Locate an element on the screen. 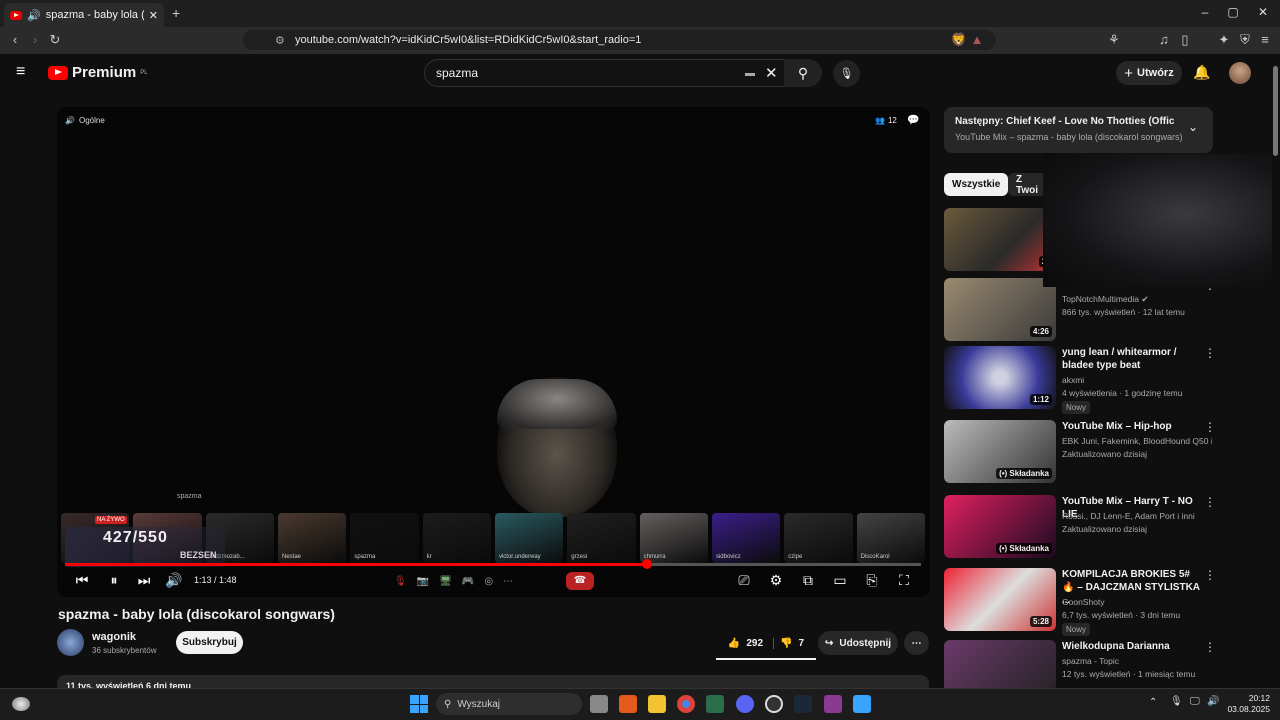 The height and width of the screenshot is (720, 1280). terminal-icon is located at coordinates (715, 704).